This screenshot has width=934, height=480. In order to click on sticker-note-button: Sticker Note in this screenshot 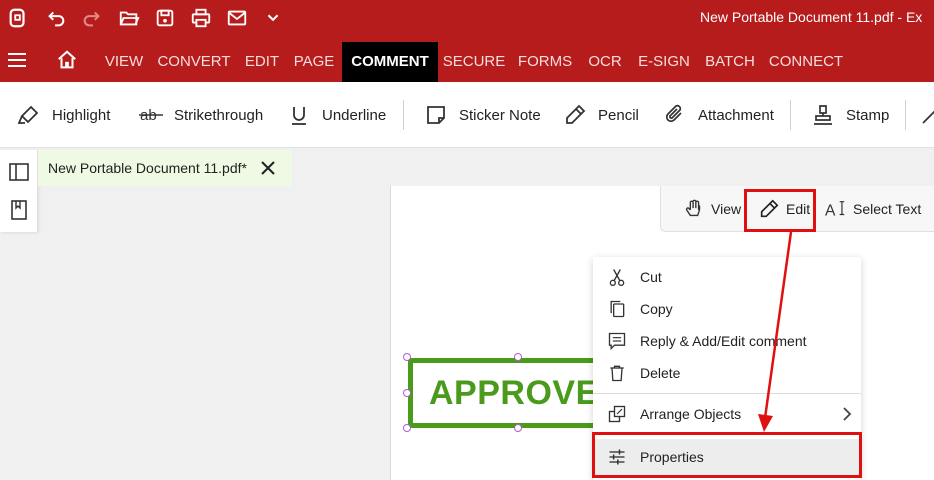, I will do `click(482, 115)`.